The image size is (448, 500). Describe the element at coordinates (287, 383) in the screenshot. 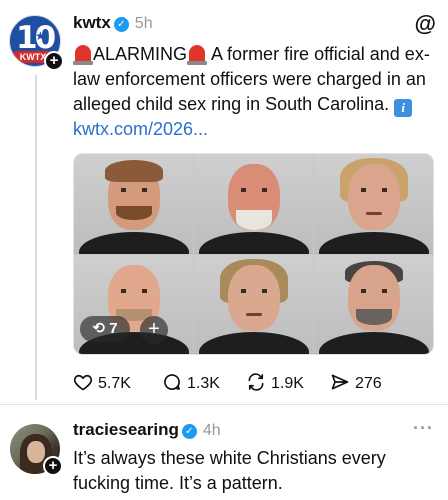

I see `repost-count: 1.9K` at that location.